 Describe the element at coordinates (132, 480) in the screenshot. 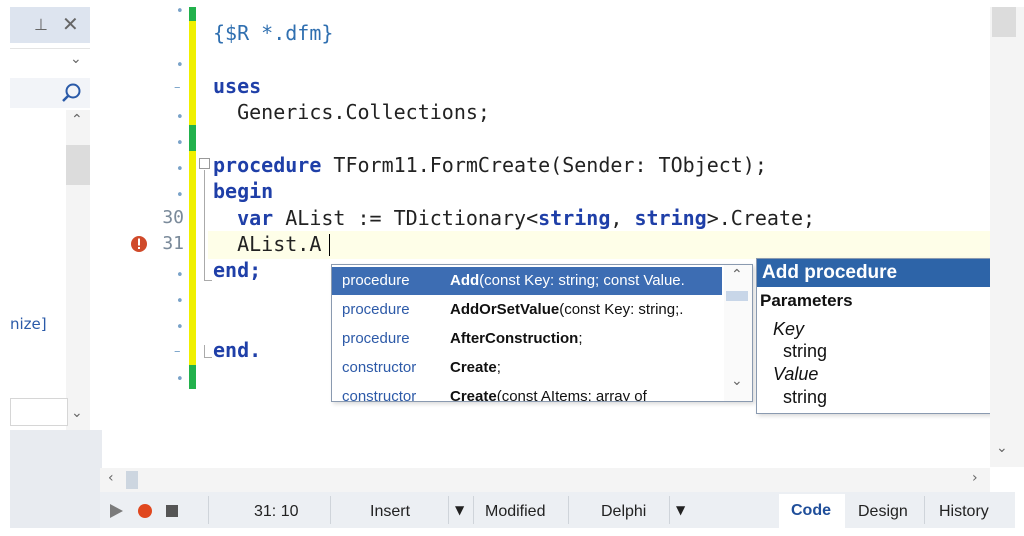

I see `horizontal-scroll-thumb` at that location.